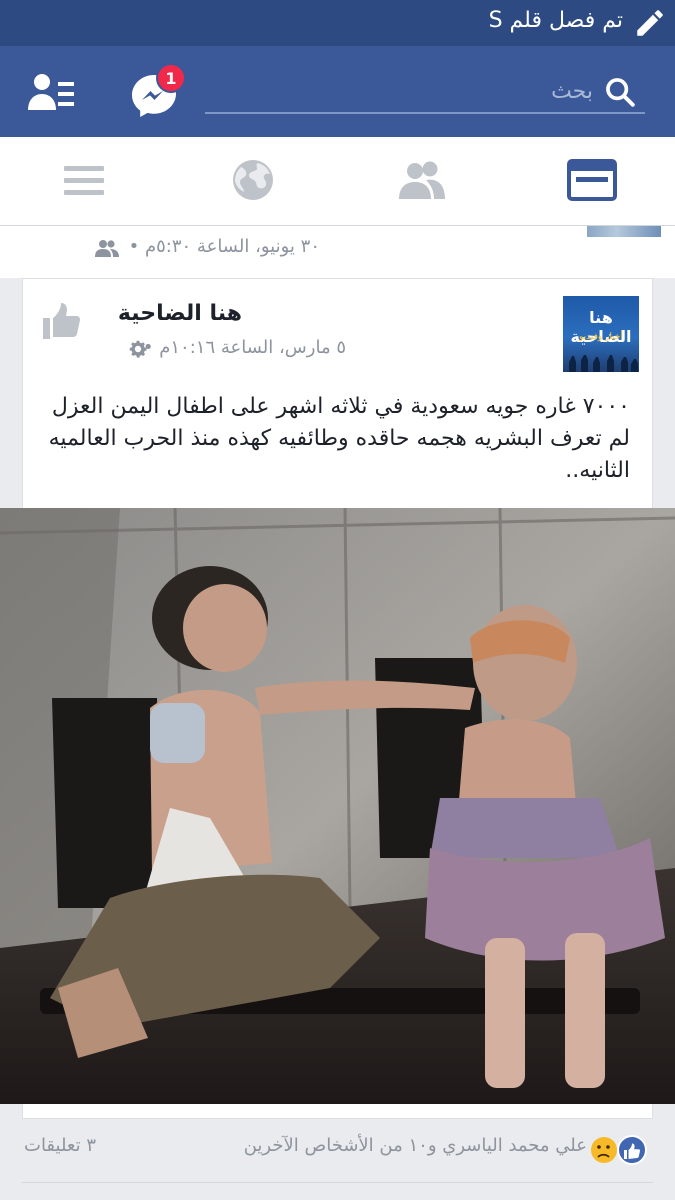 This screenshot has width=675, height=1200. What do you see at coordinates (84, 180) in the screenshot?
I see `menu-icon` at bounding box center [84, 180].